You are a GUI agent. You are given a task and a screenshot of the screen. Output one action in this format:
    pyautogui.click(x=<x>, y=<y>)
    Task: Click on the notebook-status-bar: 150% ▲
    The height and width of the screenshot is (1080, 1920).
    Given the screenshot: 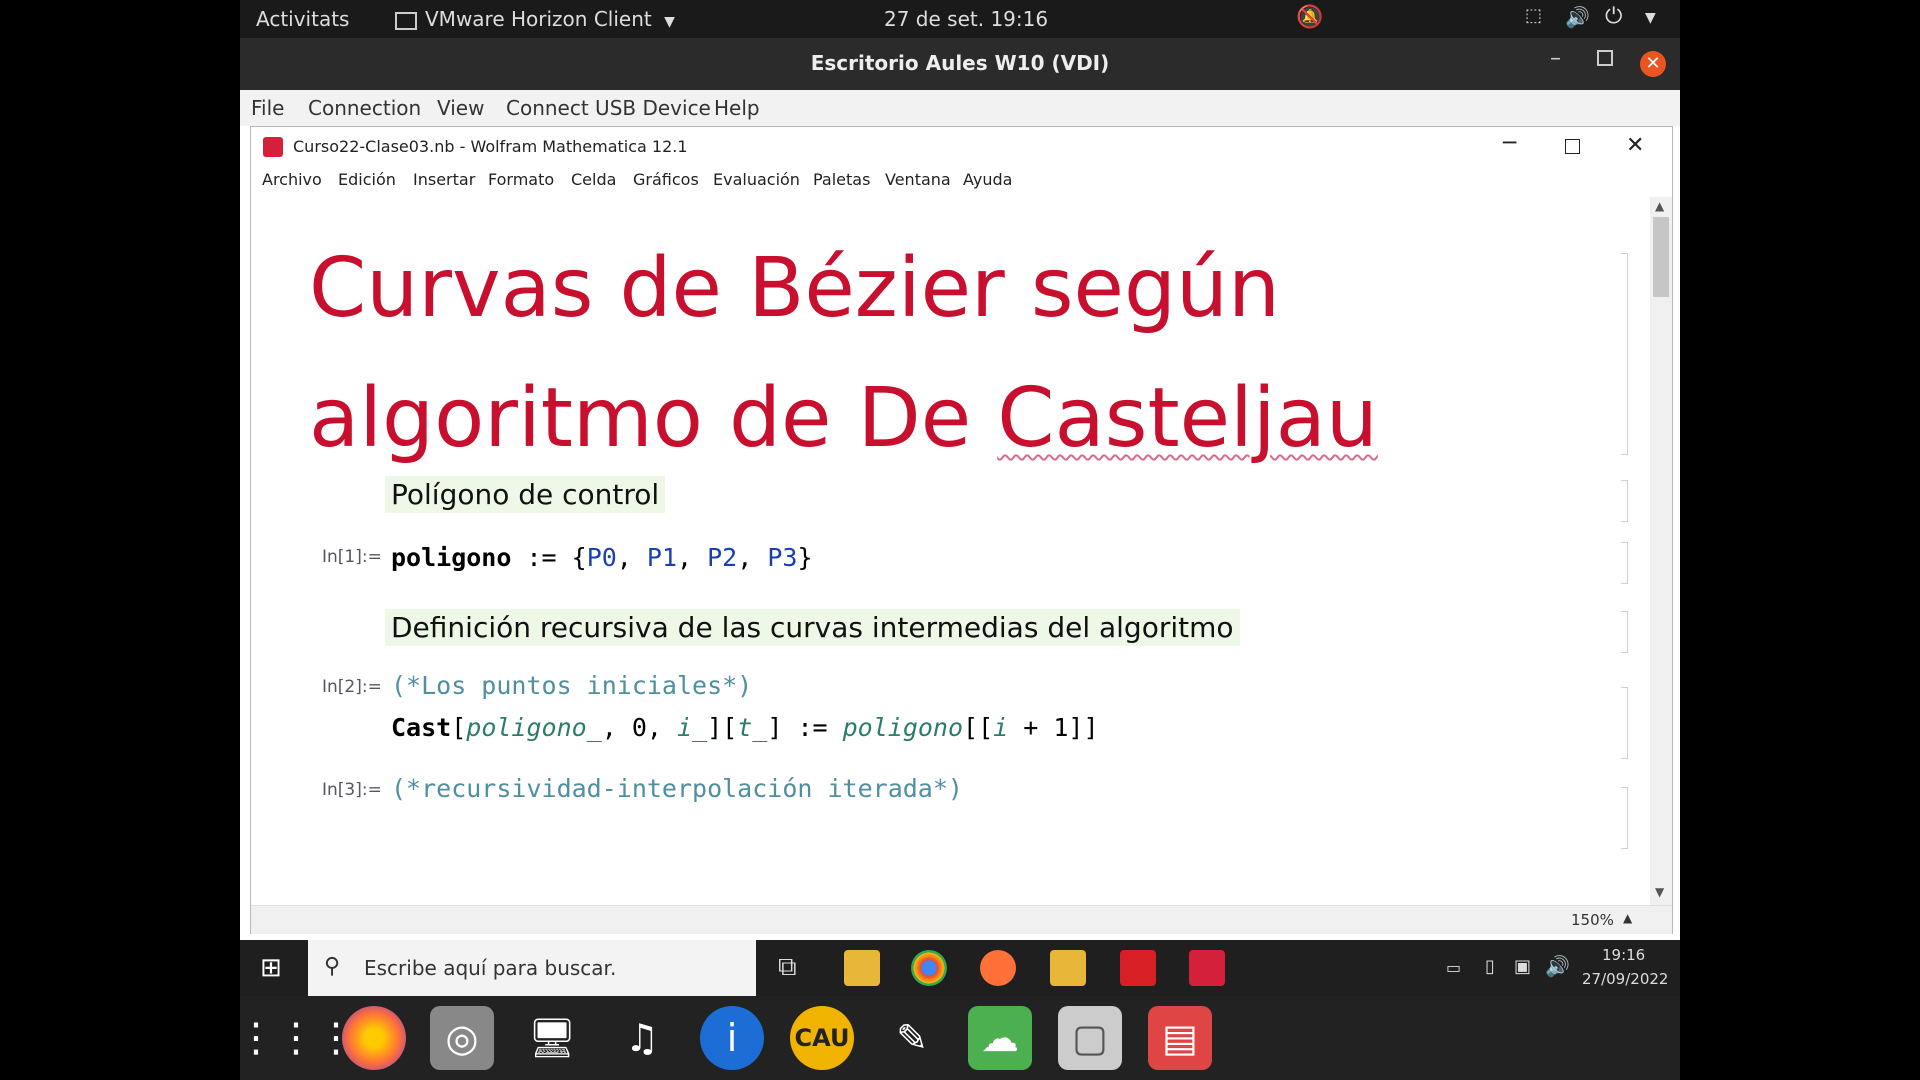 What is the action you would take?
    pyautogui.click(x=961, y=919)
    